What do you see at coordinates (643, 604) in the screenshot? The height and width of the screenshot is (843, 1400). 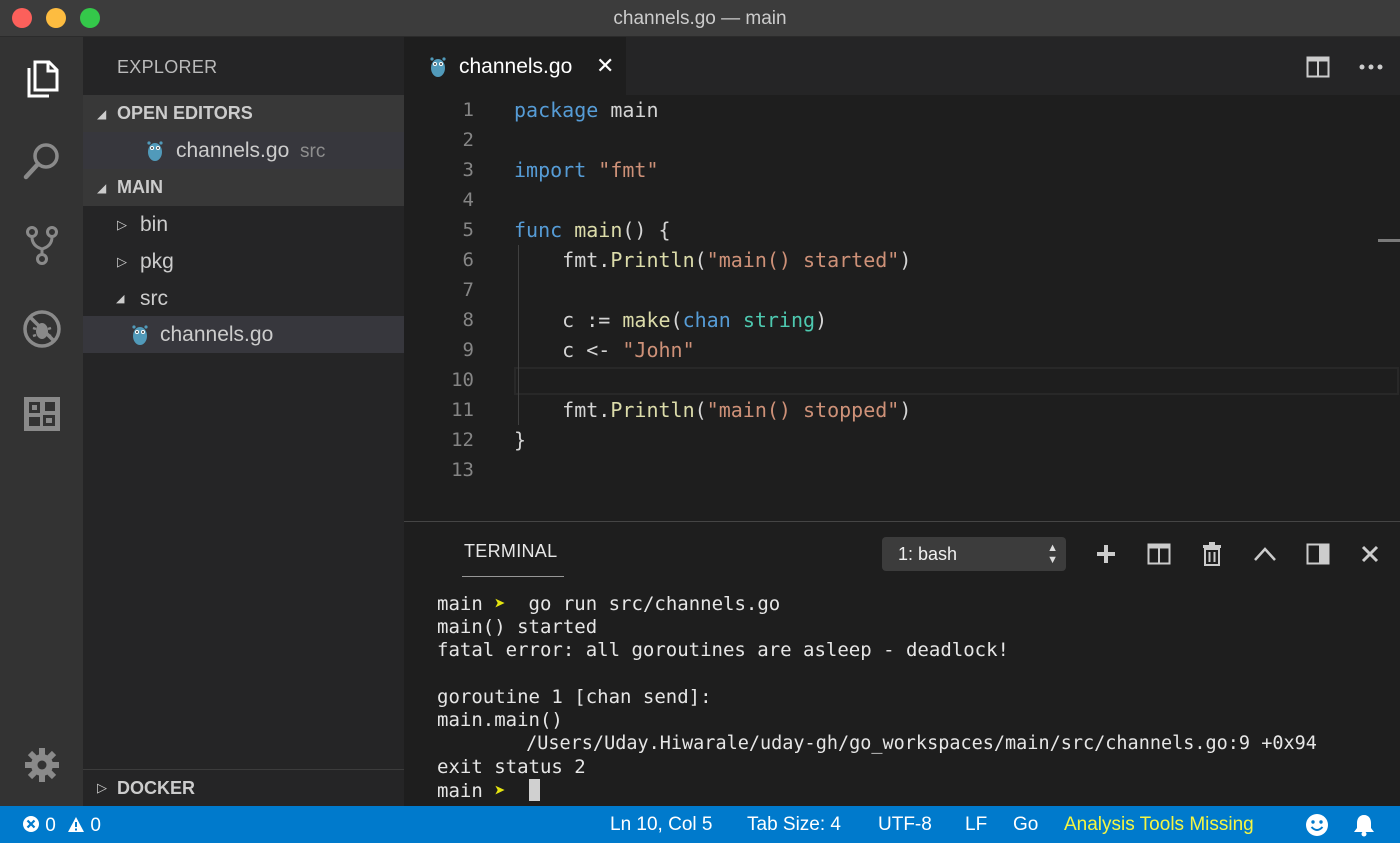 I see `terminal-command: go run src/channels.go` at bounding box center [643, 604].